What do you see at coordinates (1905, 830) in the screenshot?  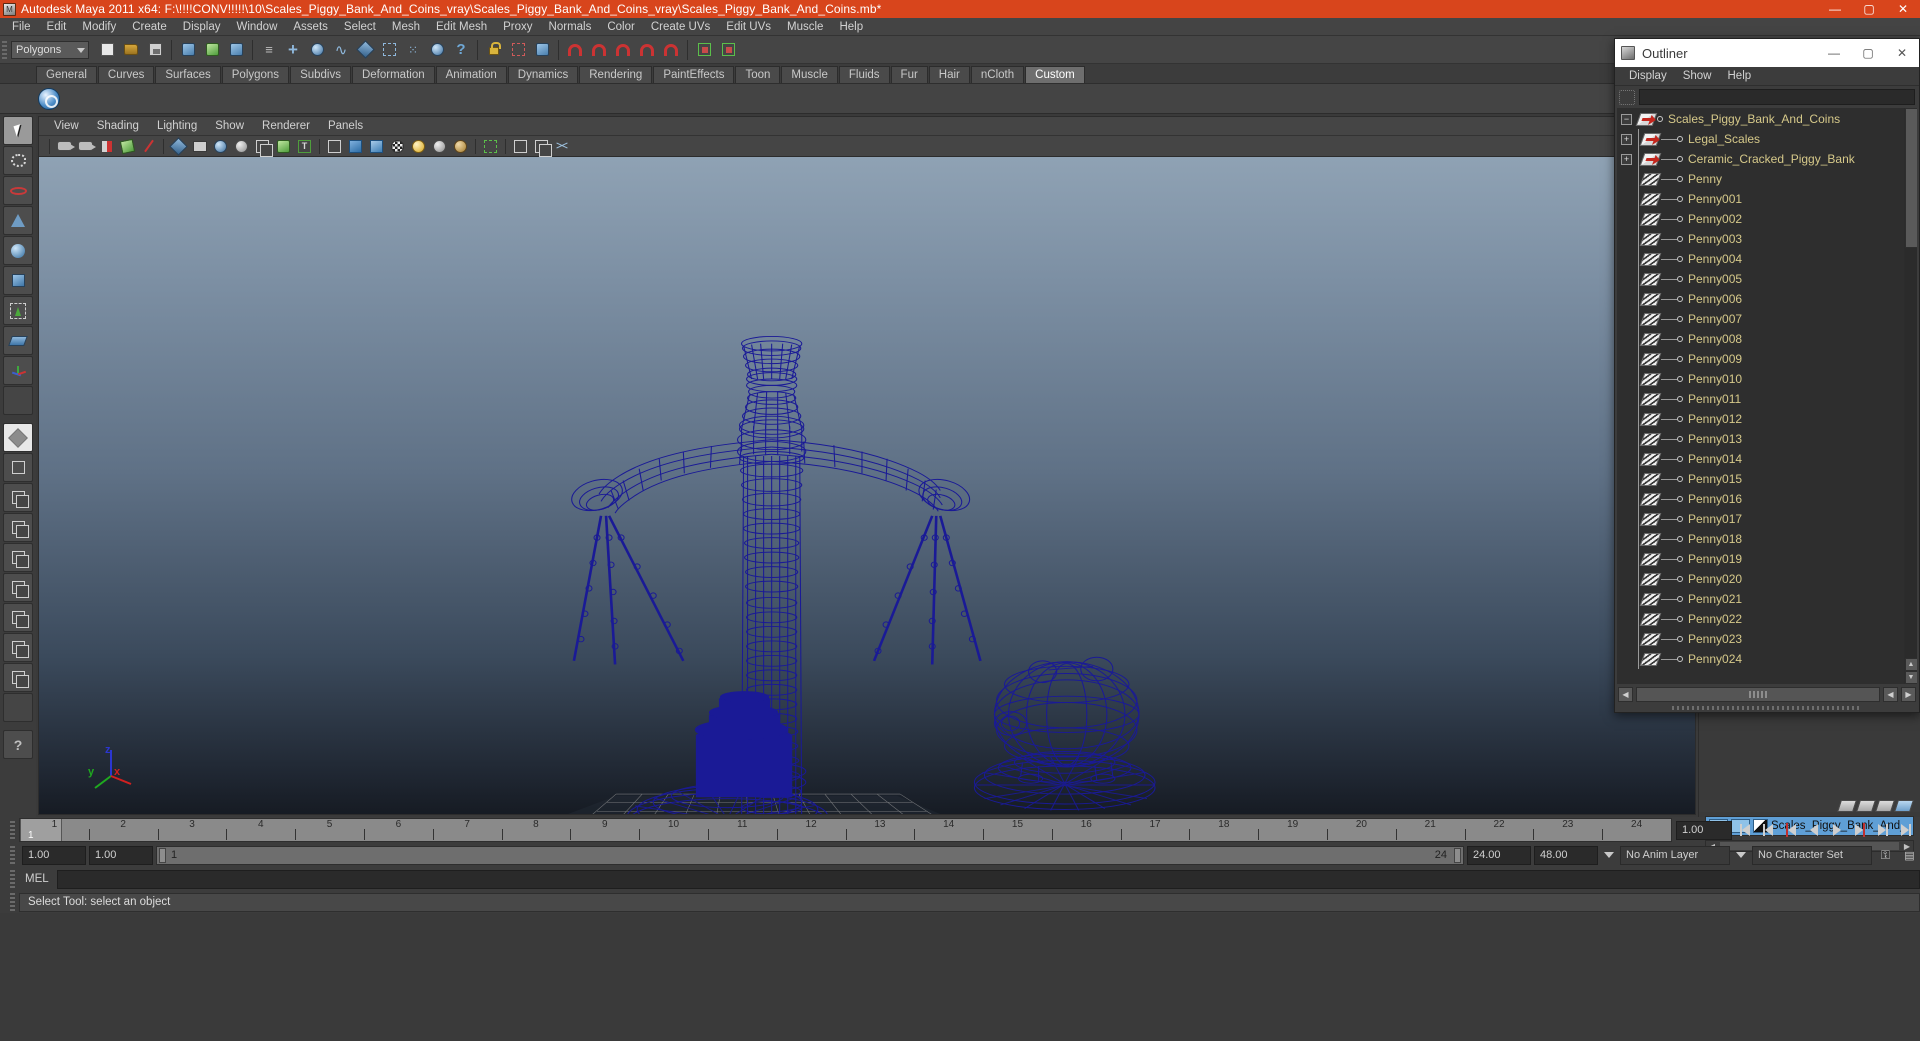 I see `go-to-end-icon` at bounding box center [1905, 830].